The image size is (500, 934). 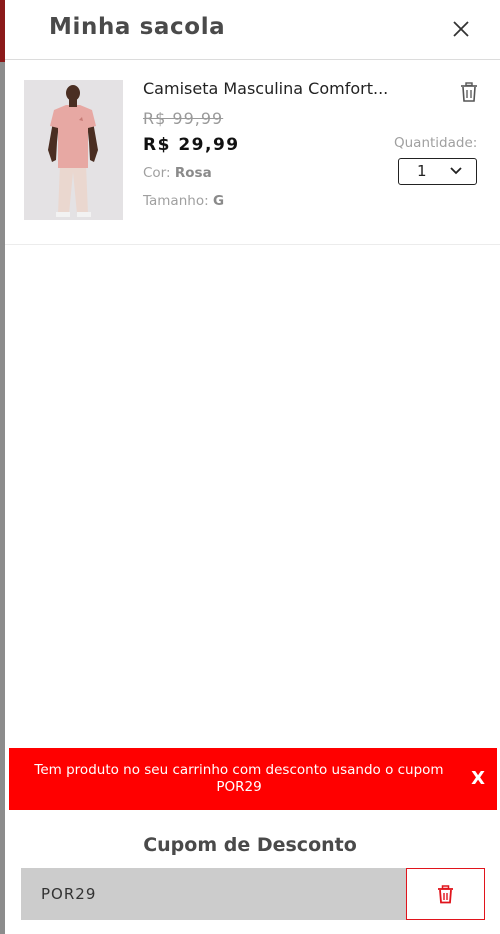 I want to click on product-image, so click(x=73, y=150).